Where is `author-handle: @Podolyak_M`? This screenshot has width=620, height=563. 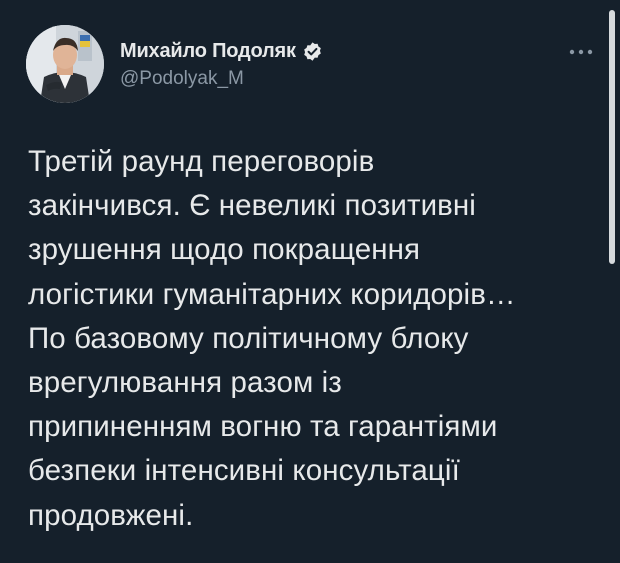
author-handle: @Podolyak_M is located at coordinates (221, 79).